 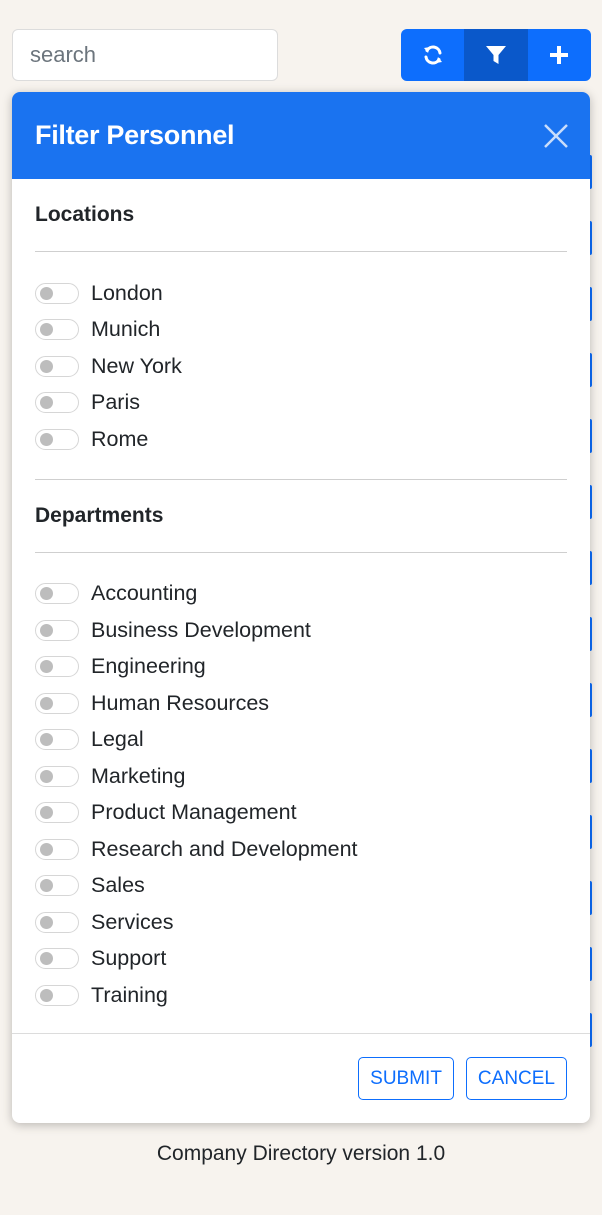 I want to click on locations-heading: Locations, so click(x=301, y=215).